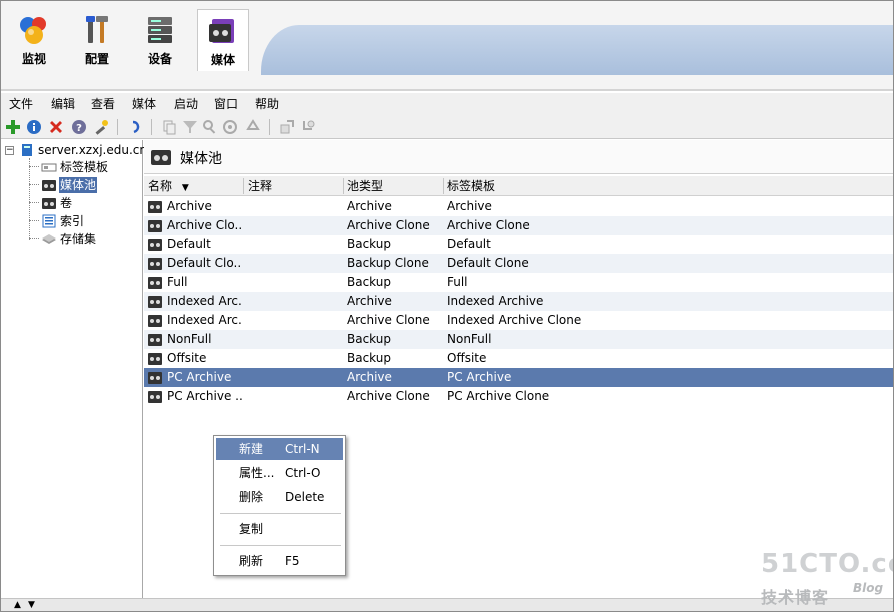 Image resolution: width=896 pixels, height=616 pixels. I want to click on watermark-sub: 技术博客, so click(795, 597).